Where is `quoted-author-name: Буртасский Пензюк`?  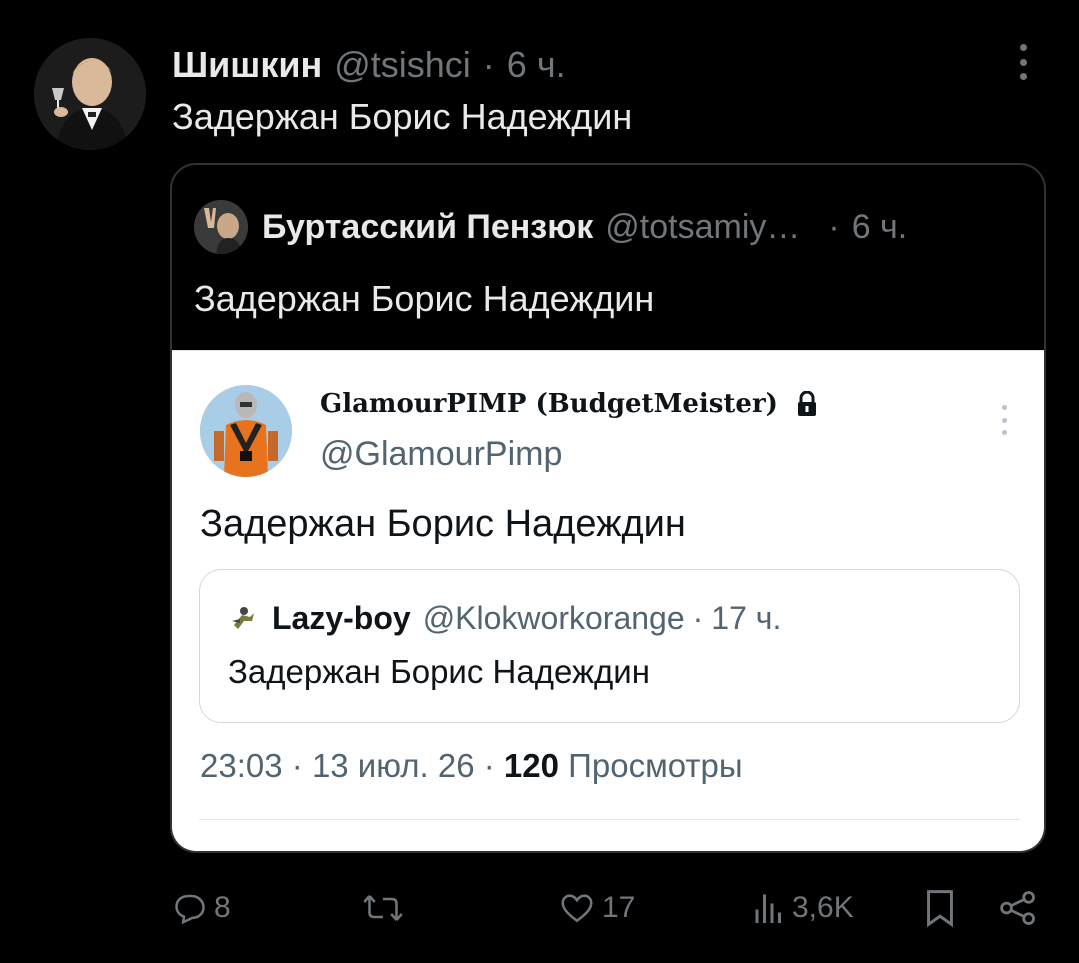
quoted-author-name: Буртасский Пензюк is located at coordinates (428, 226).